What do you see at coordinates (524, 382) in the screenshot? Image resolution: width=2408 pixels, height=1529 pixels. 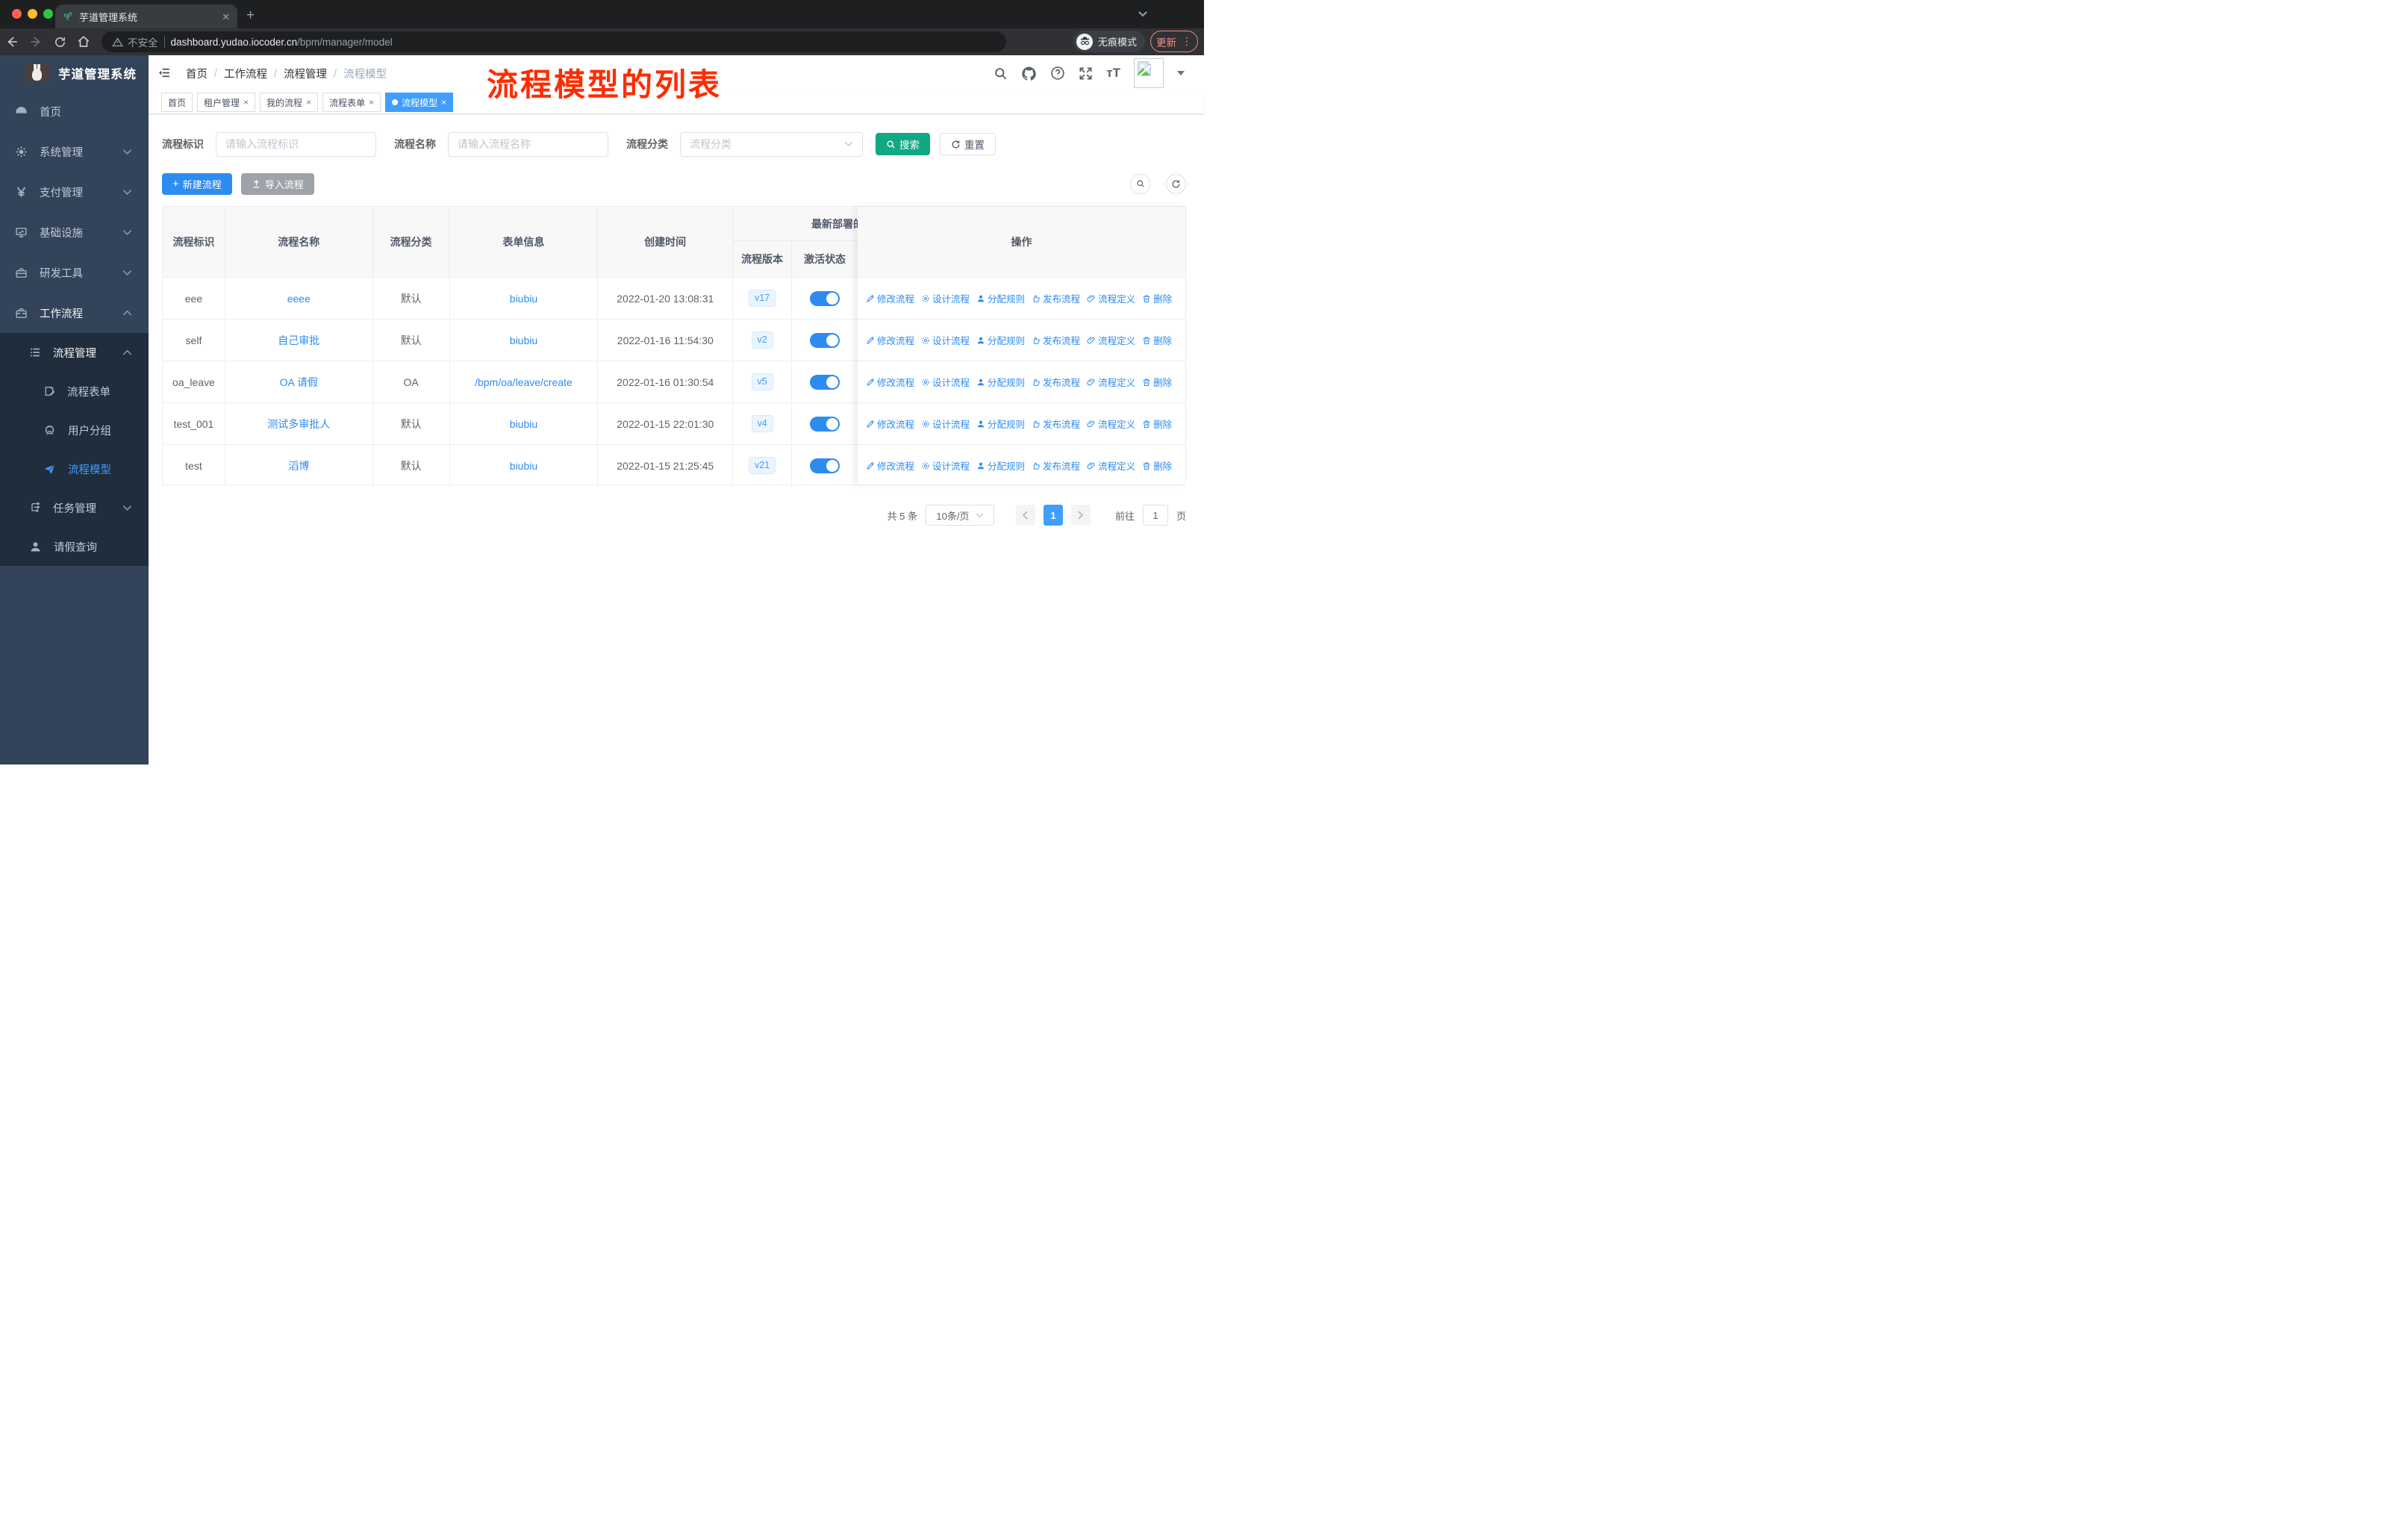 I see `form-info-link: /bpm/oa/leave/create` at bounding box center [524, 382].